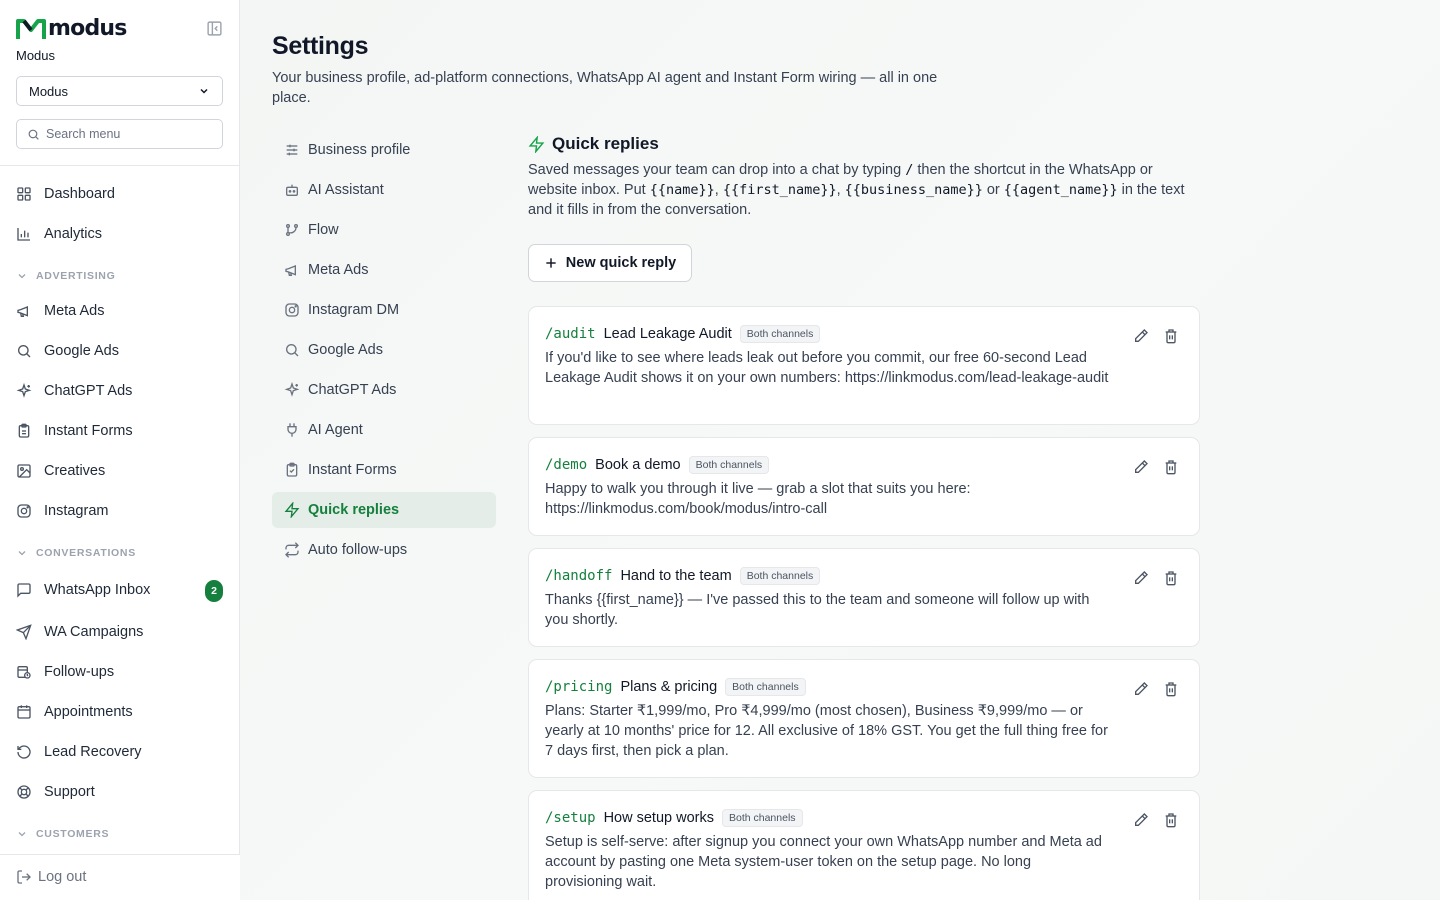 The image size is (1440, 900). I want to click on settings-nav-label: Flow, so click(323, 230).